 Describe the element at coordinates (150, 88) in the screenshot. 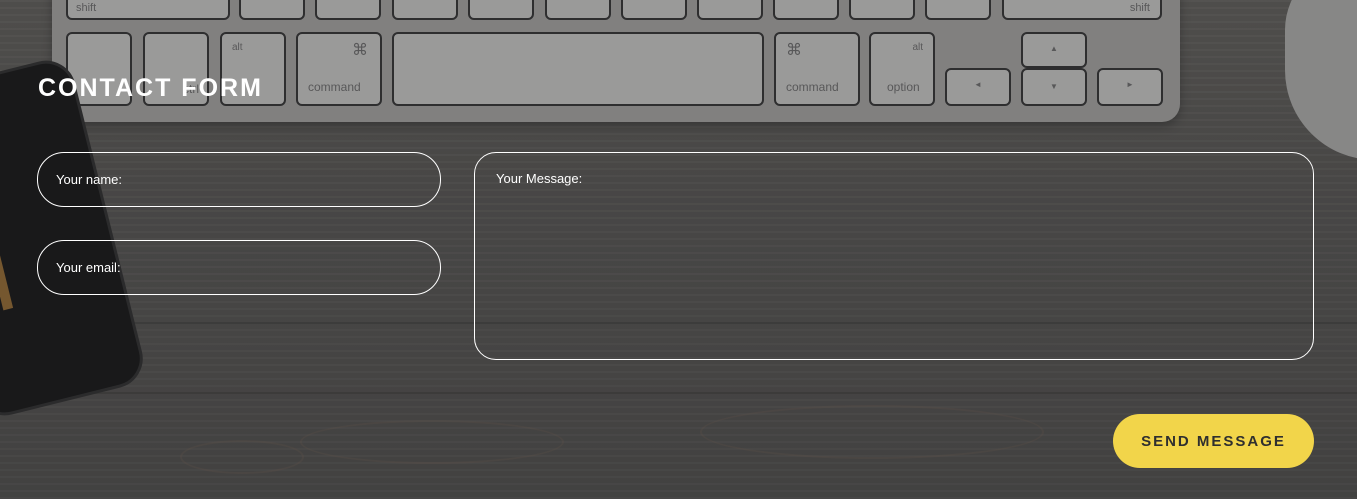

I see `page-title: CONTACT FORM` at that location.